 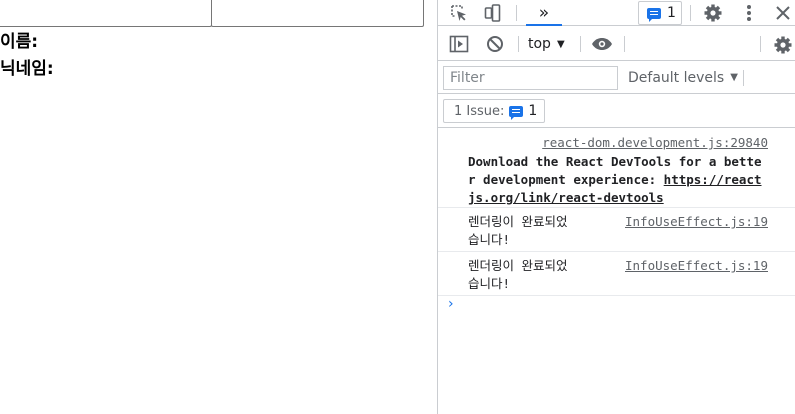 I want to click on issues-count: 1, so click(x=533, y=111).